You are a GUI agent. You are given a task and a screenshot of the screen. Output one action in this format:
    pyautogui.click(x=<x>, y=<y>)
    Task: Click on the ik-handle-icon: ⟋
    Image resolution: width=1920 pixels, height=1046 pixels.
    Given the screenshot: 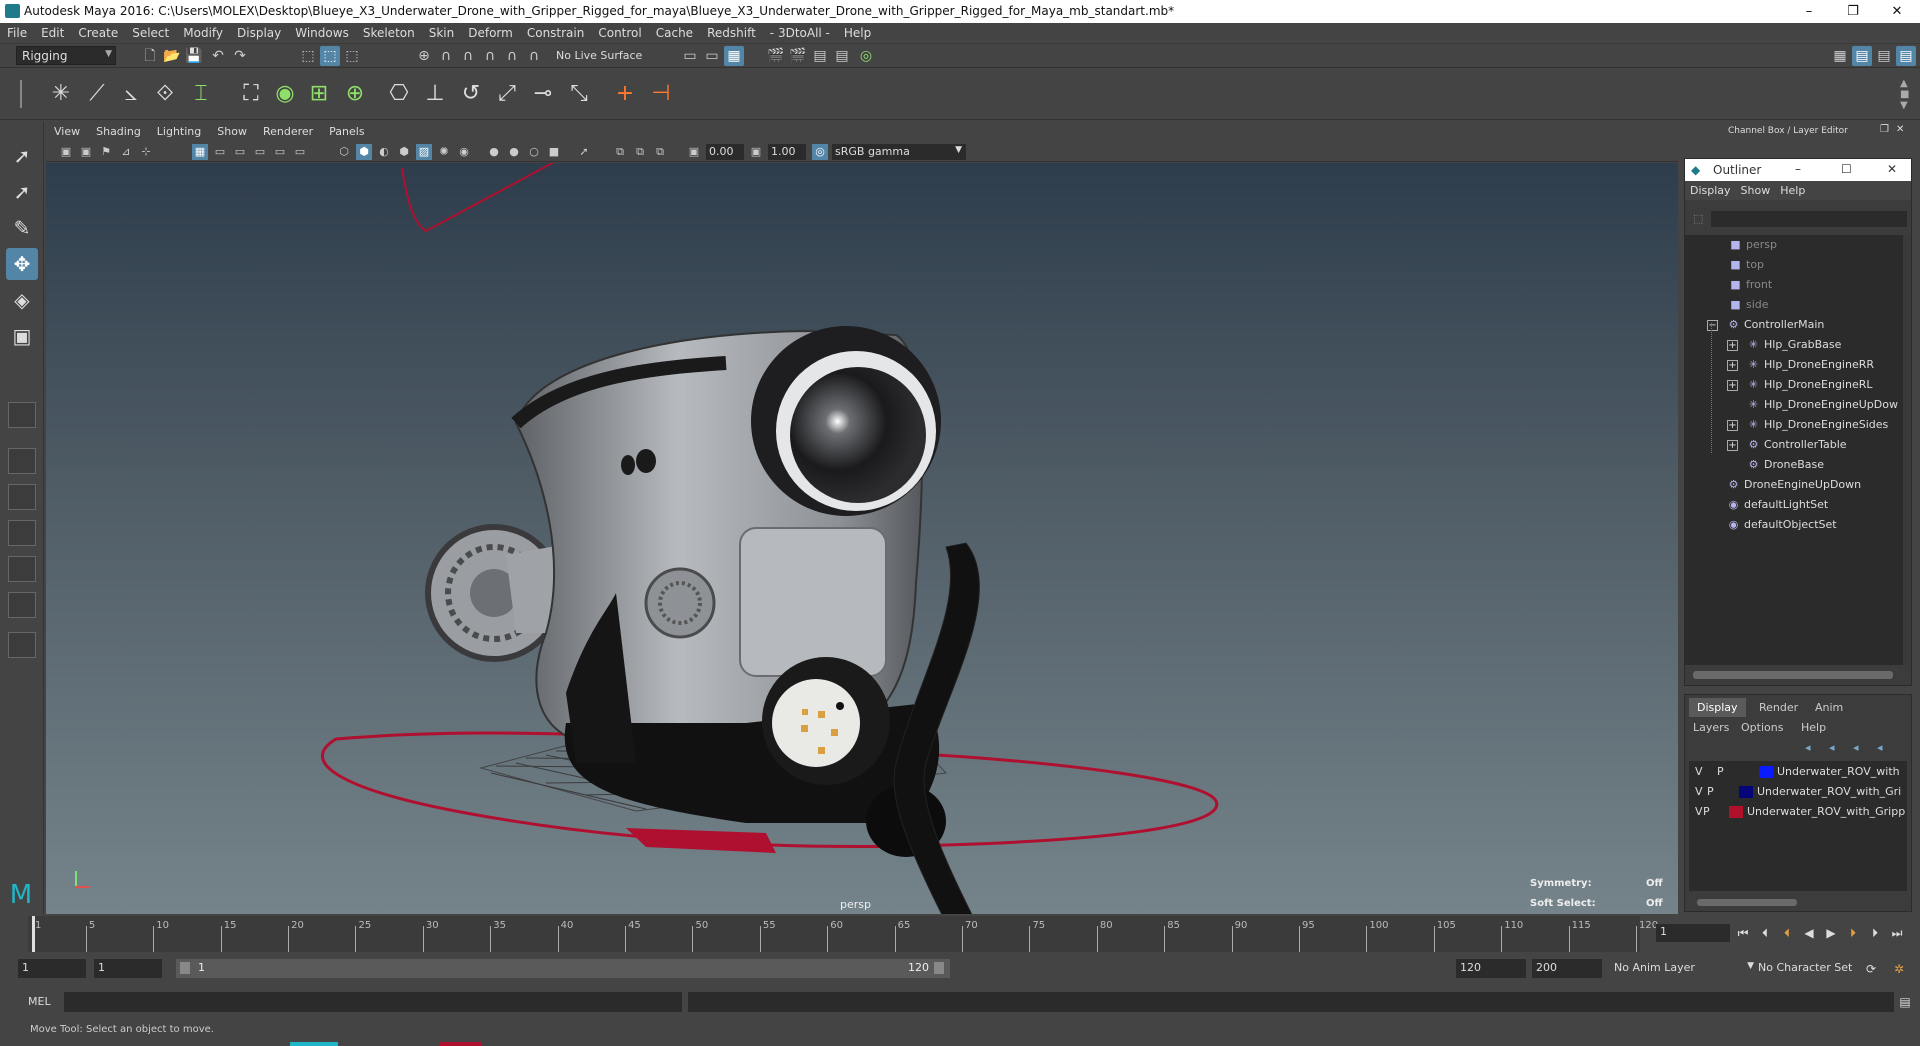 What is the action you would take?
    pyautogui.click(x=97, y=94)
    